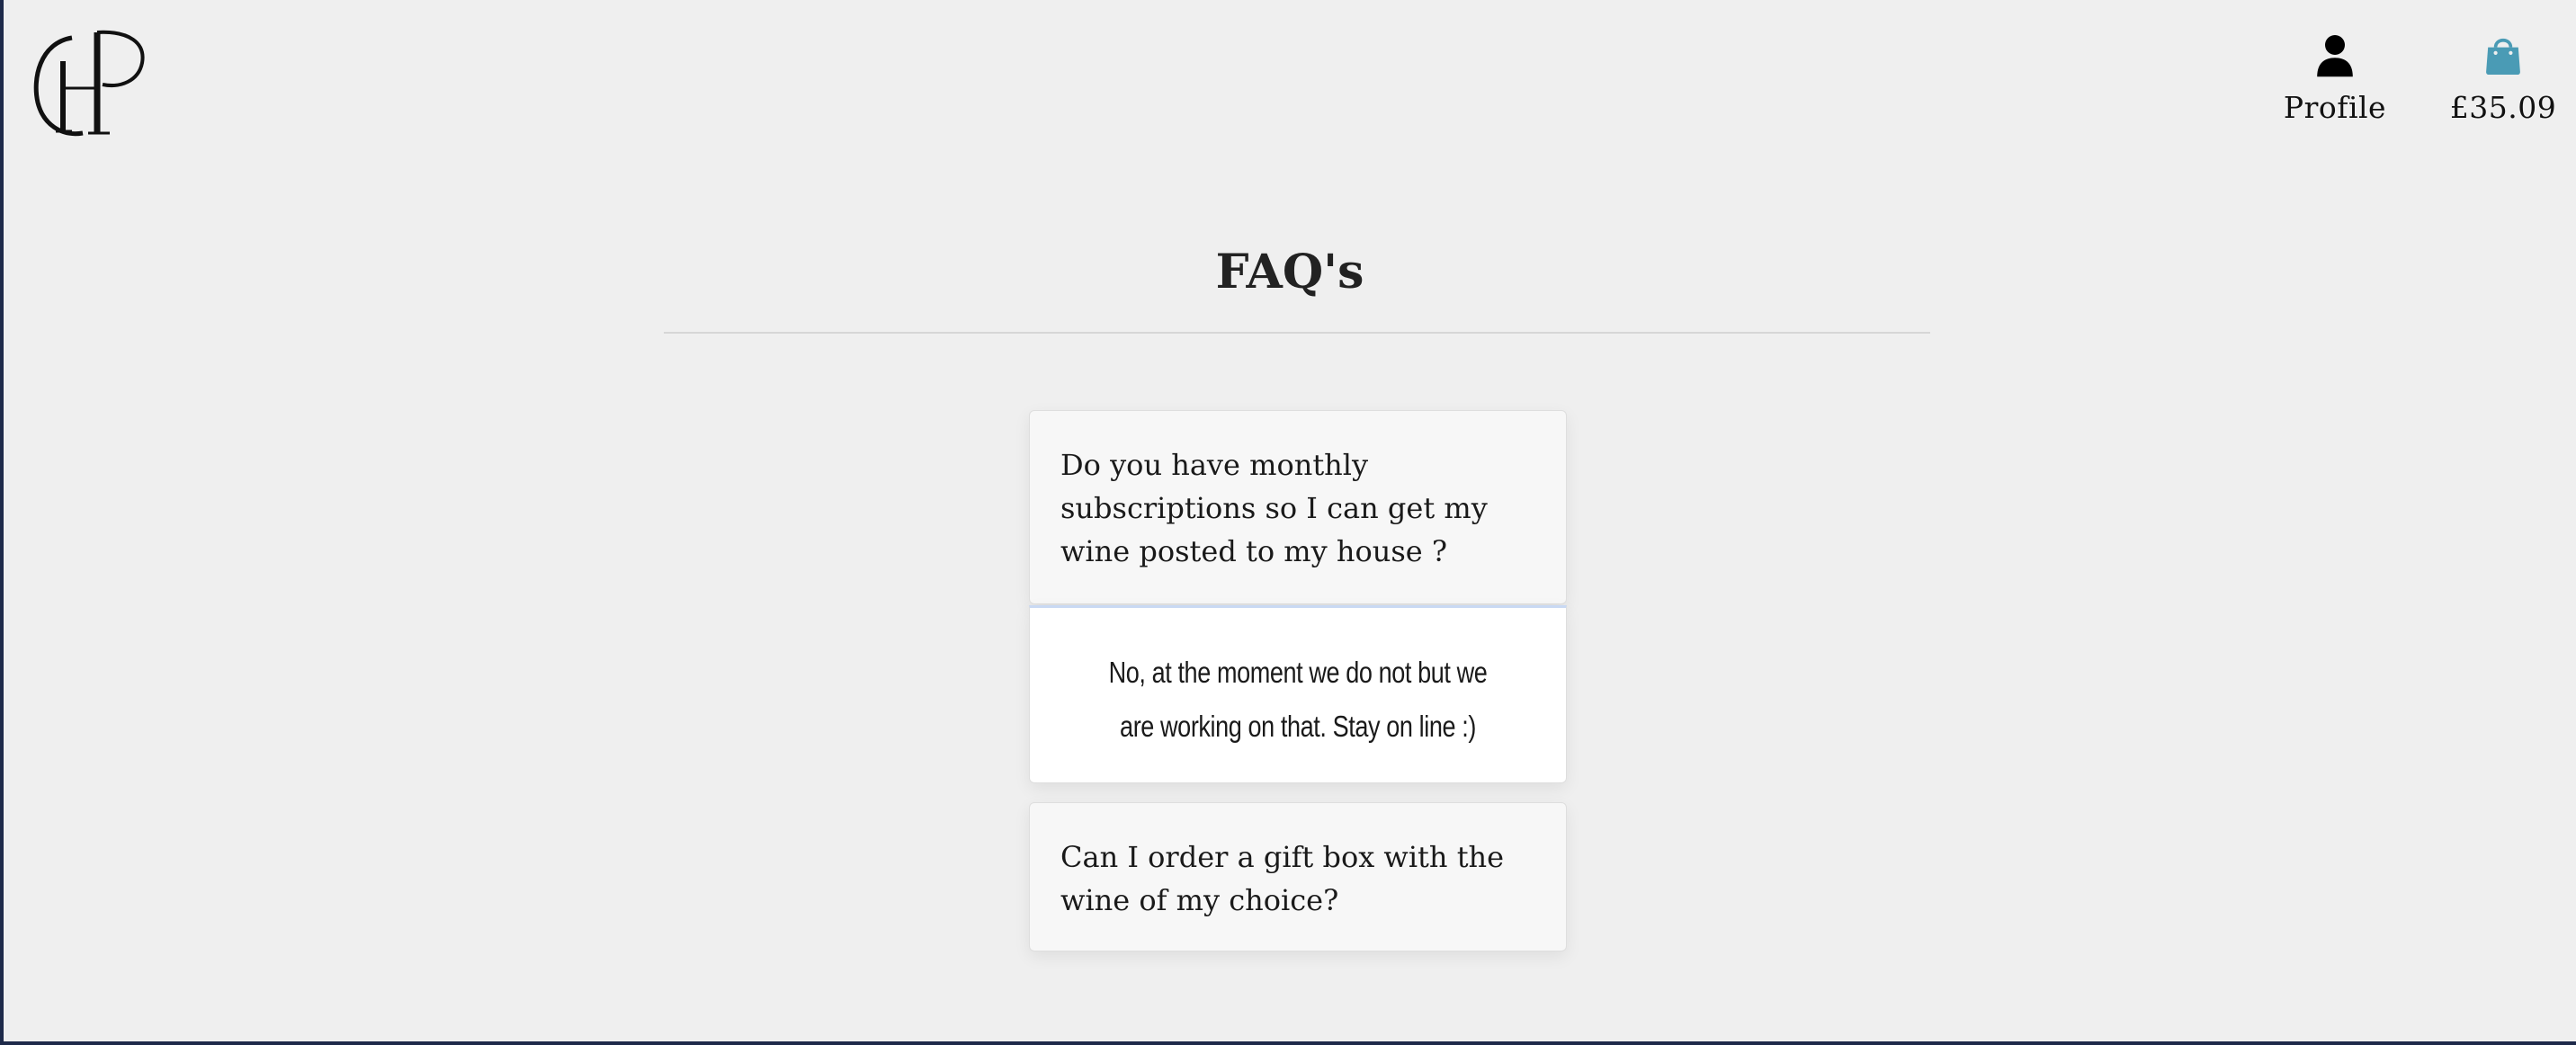 The width and height of the screenshot is (2576, 1045). I want to click on monogram-logo, so click(88, 82).